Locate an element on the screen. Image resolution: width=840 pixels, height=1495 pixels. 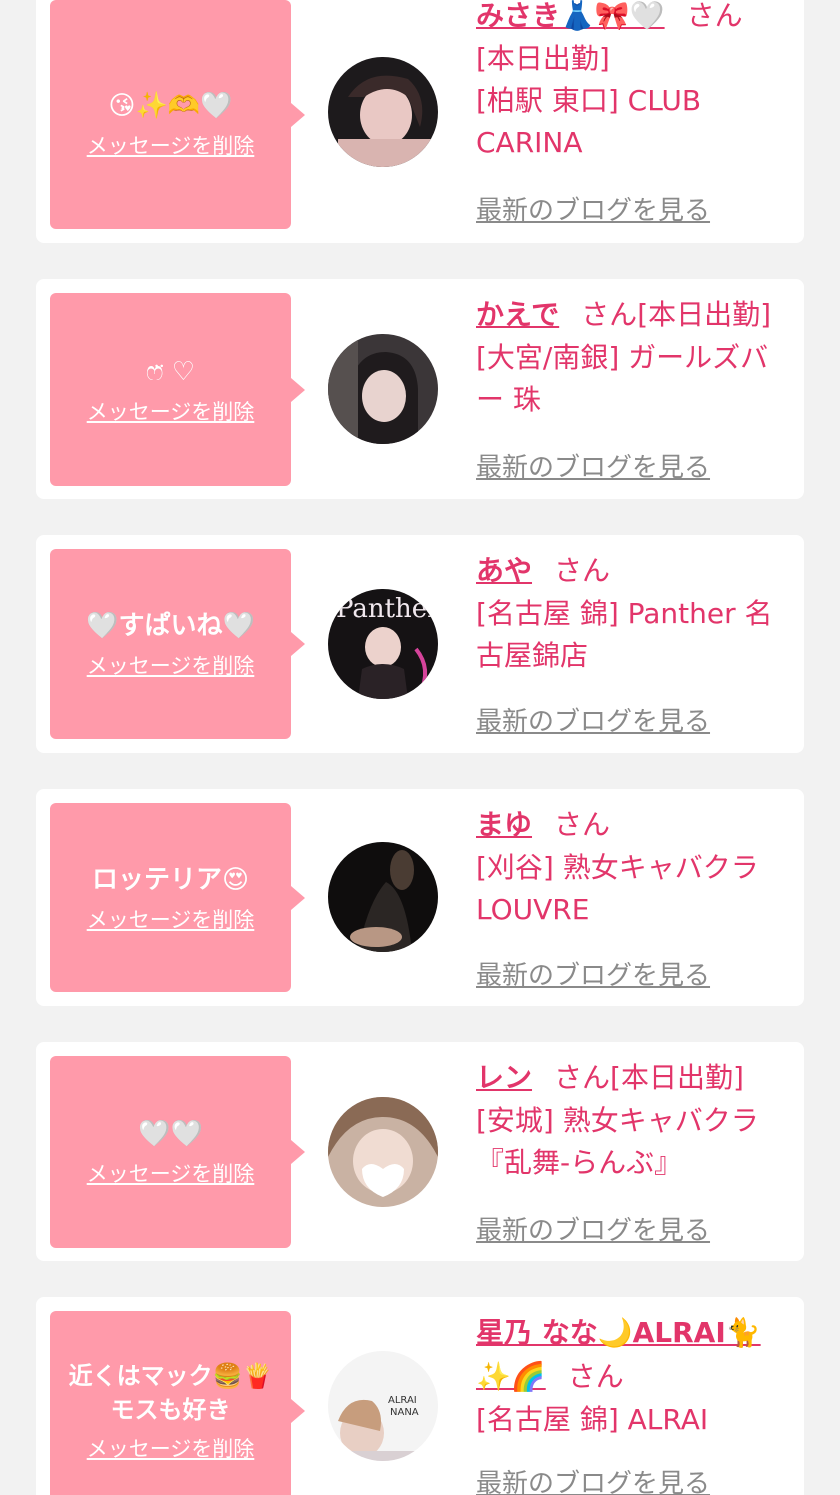
message-text: 🤍すぱいね🤍 is located at coordinates (170, 626).